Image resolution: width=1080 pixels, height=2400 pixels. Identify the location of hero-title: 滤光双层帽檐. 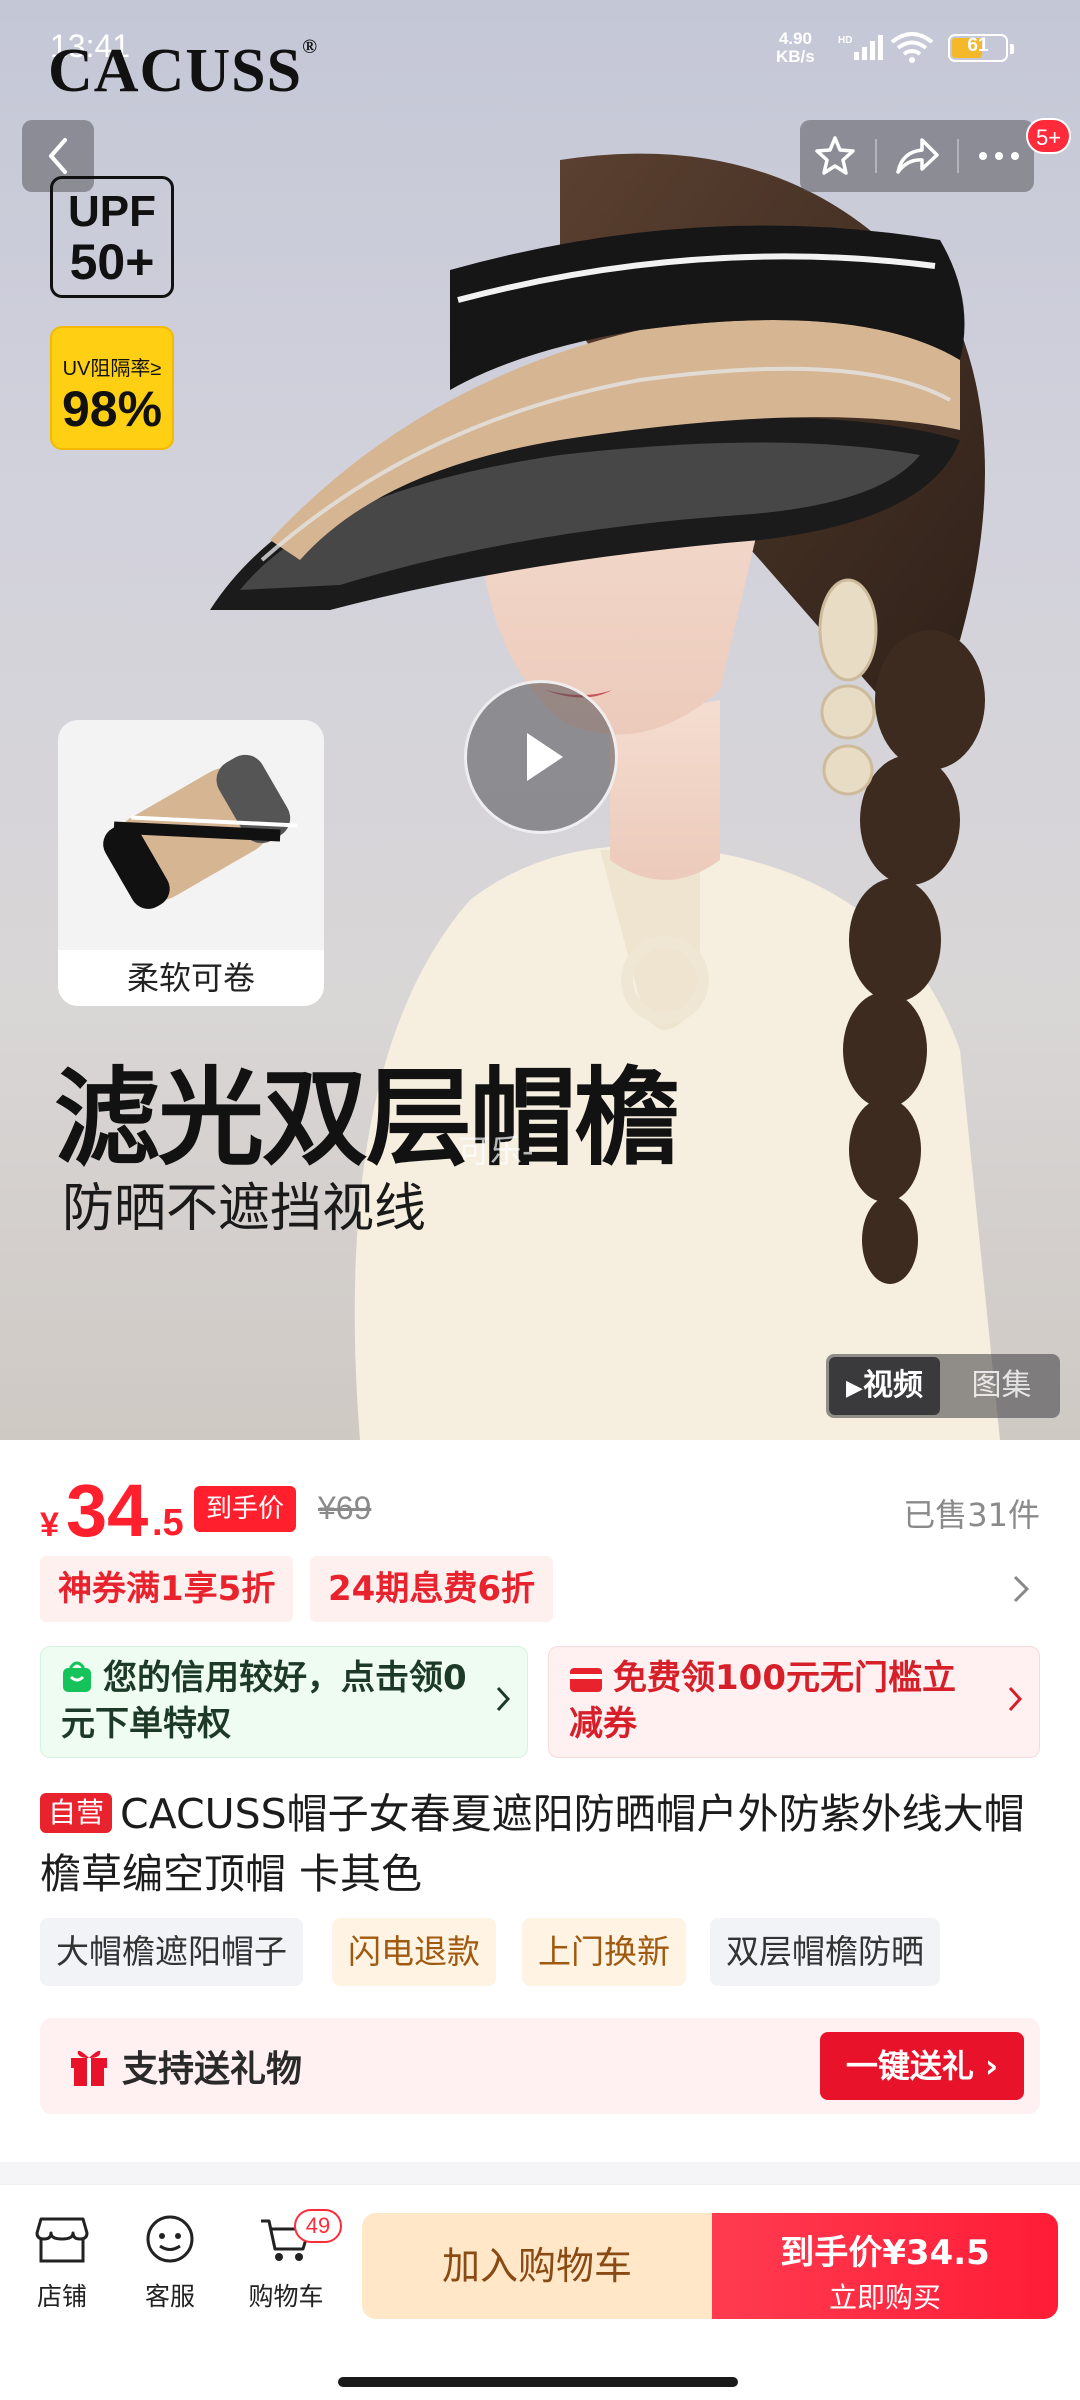
(367, 1117).